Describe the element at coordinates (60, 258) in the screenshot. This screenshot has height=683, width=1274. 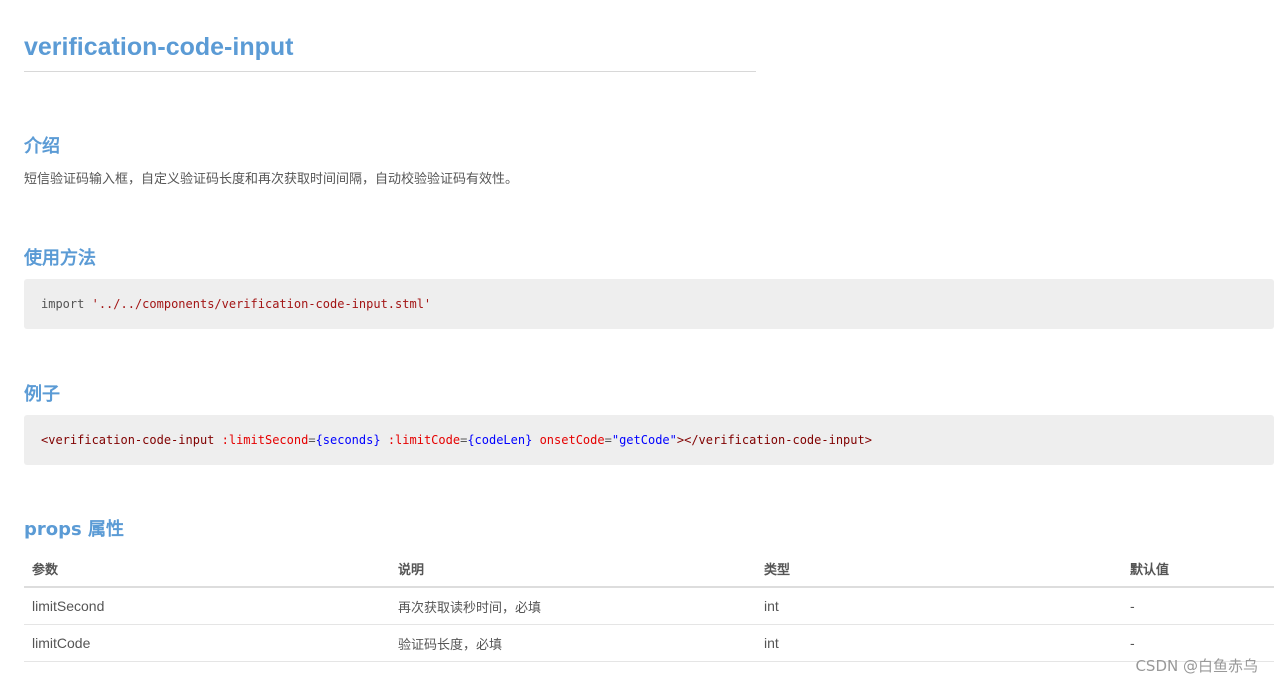
I see `usage-heading: 使用方法` at that location.